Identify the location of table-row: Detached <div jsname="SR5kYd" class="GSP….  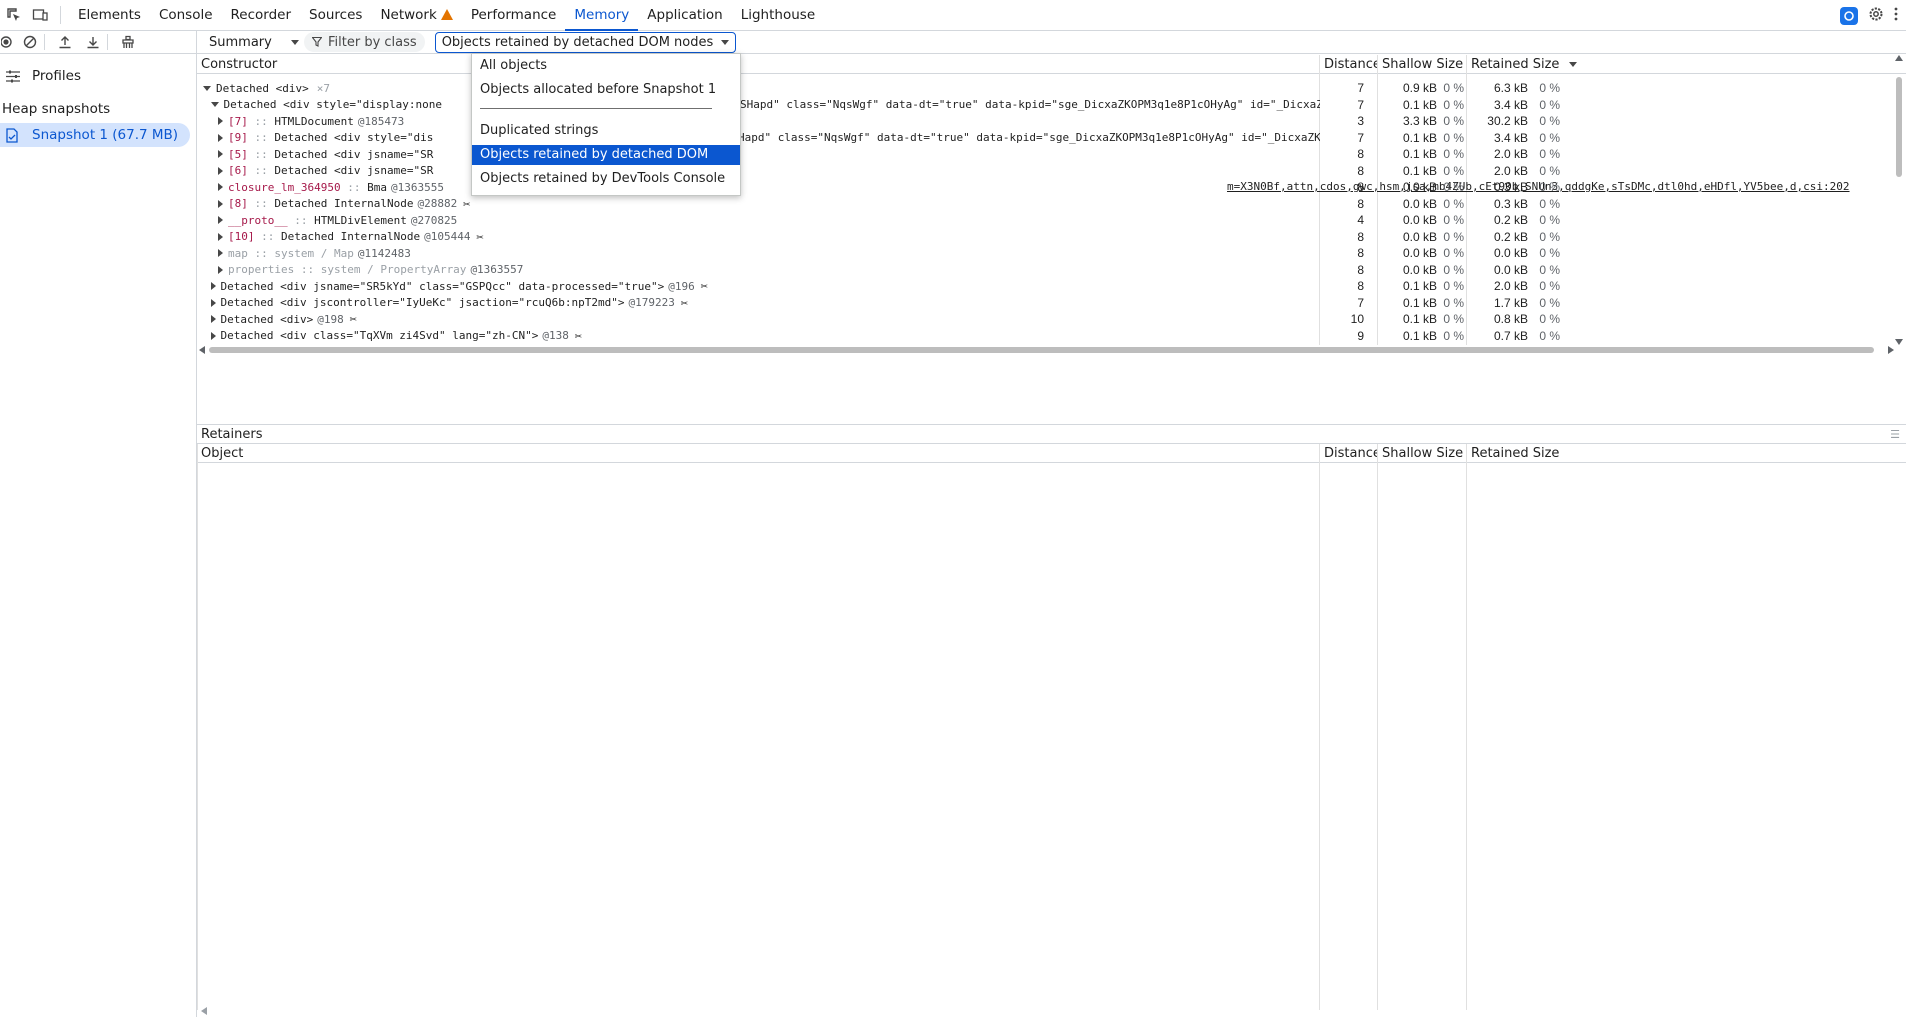
(1051, 286).